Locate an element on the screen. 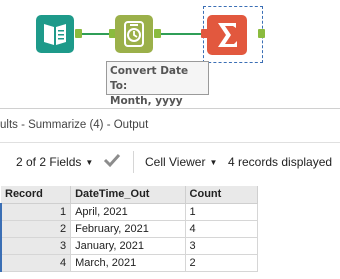 Image resolution: width=340 pixels, height=279 pixels. table-row: 2 February, 2021 4 is located at coordinates (129, 229).